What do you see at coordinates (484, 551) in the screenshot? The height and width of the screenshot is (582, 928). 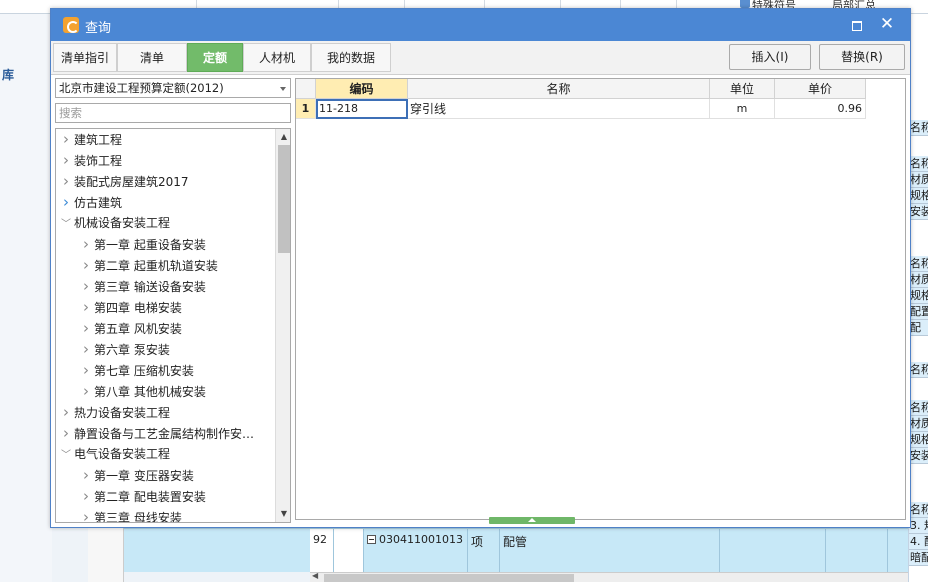 I see `row-type: 项` at bounding box center [484, 551].